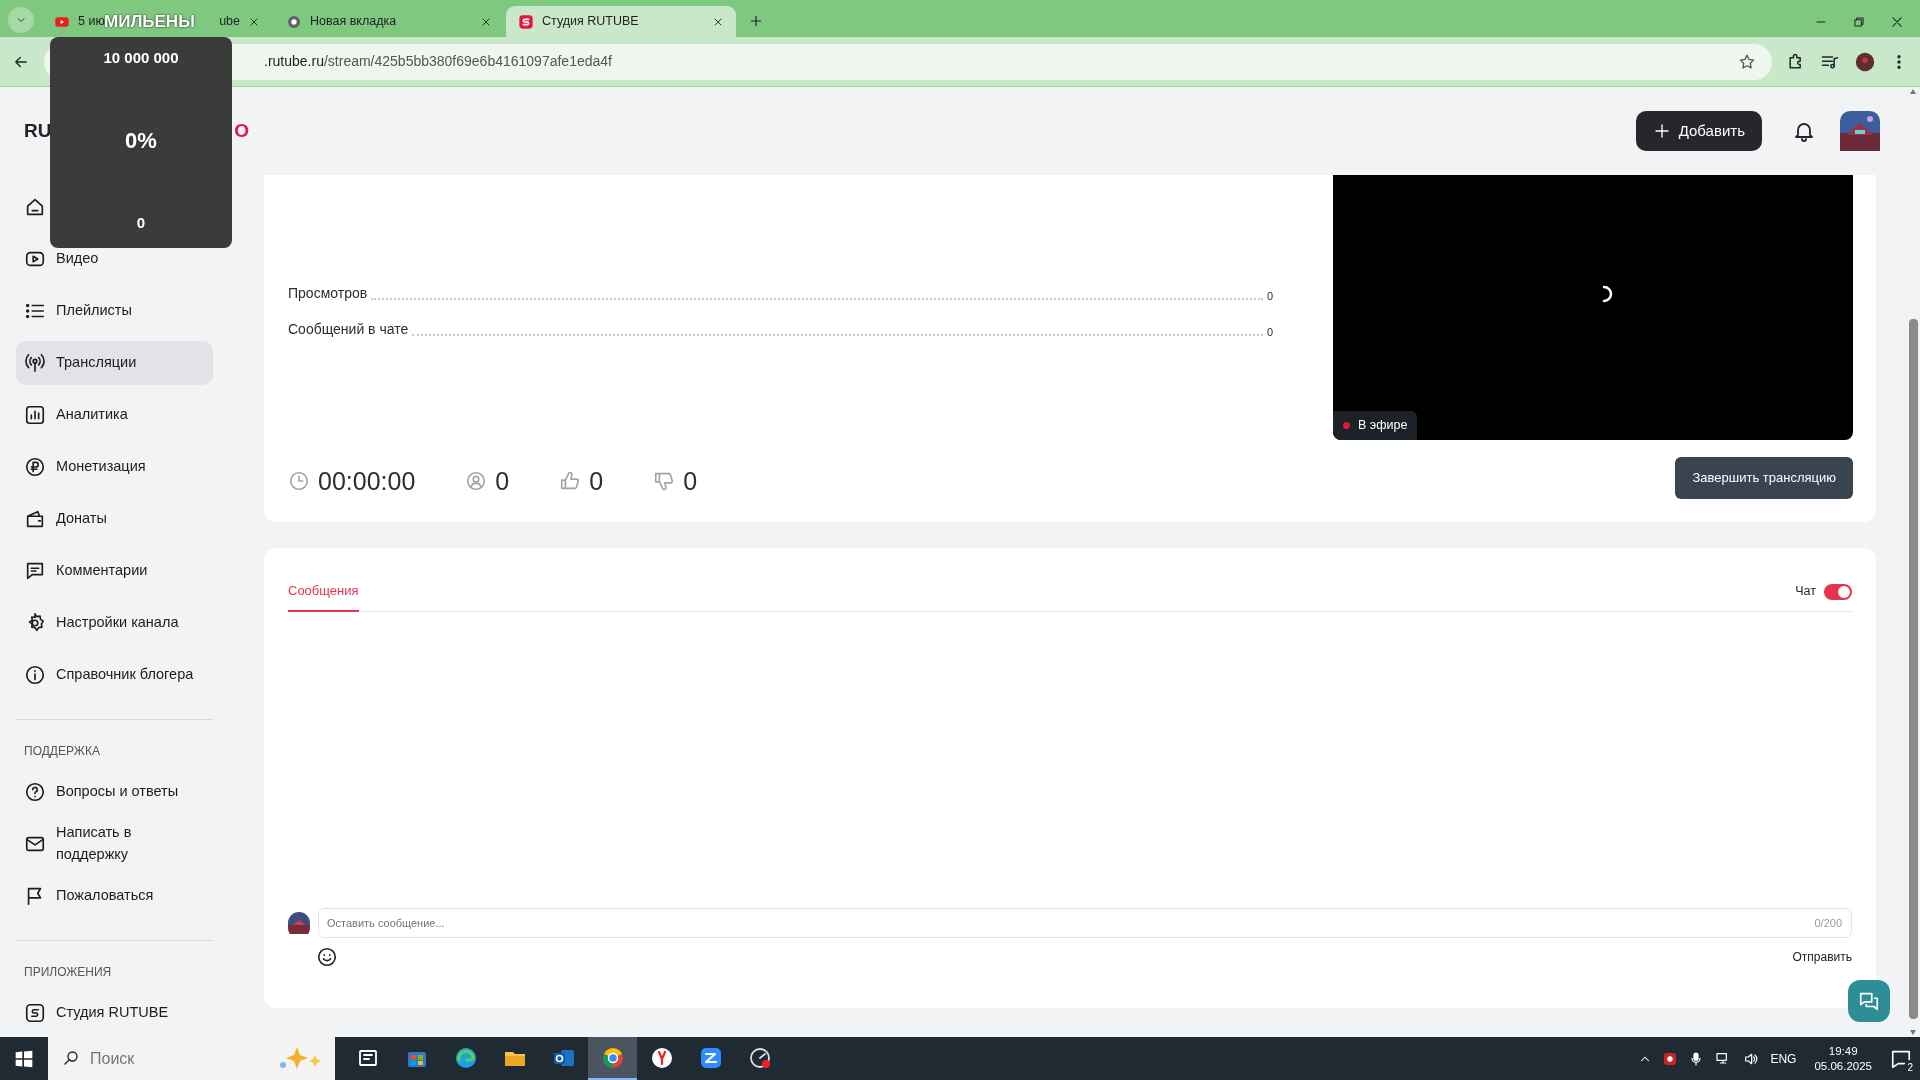 The width and height of the screenshot is (1920, 1080). Describe the element at coordinates (229, 22) in the screenshot. I see `tab-title: ube` at that location.